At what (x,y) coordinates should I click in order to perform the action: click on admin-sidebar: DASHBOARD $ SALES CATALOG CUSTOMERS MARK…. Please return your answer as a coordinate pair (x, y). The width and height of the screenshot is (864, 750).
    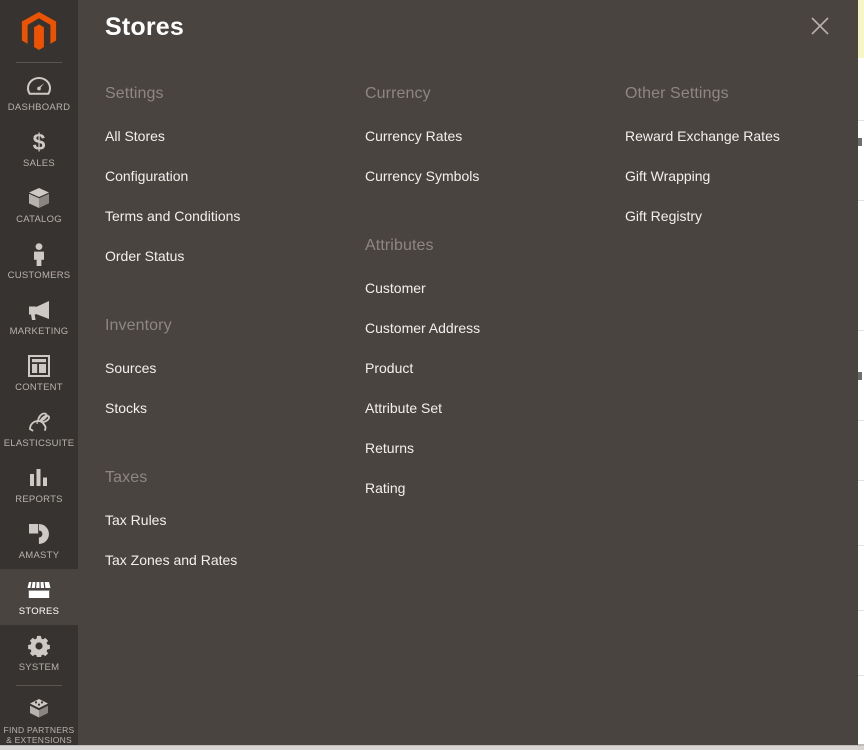
    Looking at the image, I should click on (39, 372).